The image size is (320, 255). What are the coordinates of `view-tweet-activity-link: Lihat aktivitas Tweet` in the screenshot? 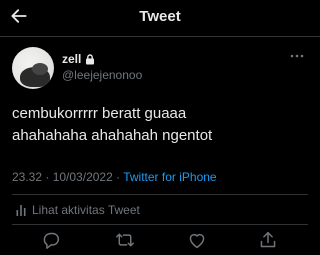 It's located at (78, 210).